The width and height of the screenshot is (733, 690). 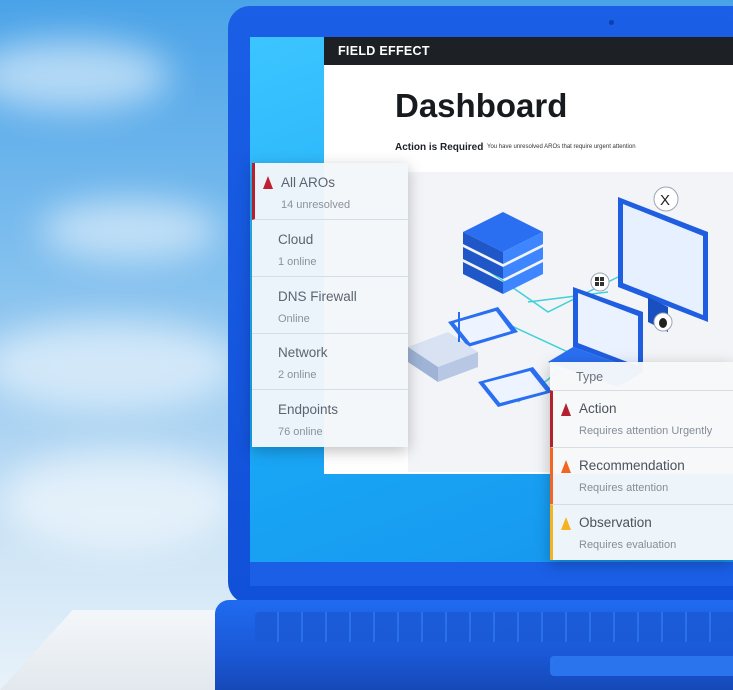 What do you see at coordinates (296, 239) in the screenshot?
I see `aro-item-label: Cloud` at bounding box center [296, 239].